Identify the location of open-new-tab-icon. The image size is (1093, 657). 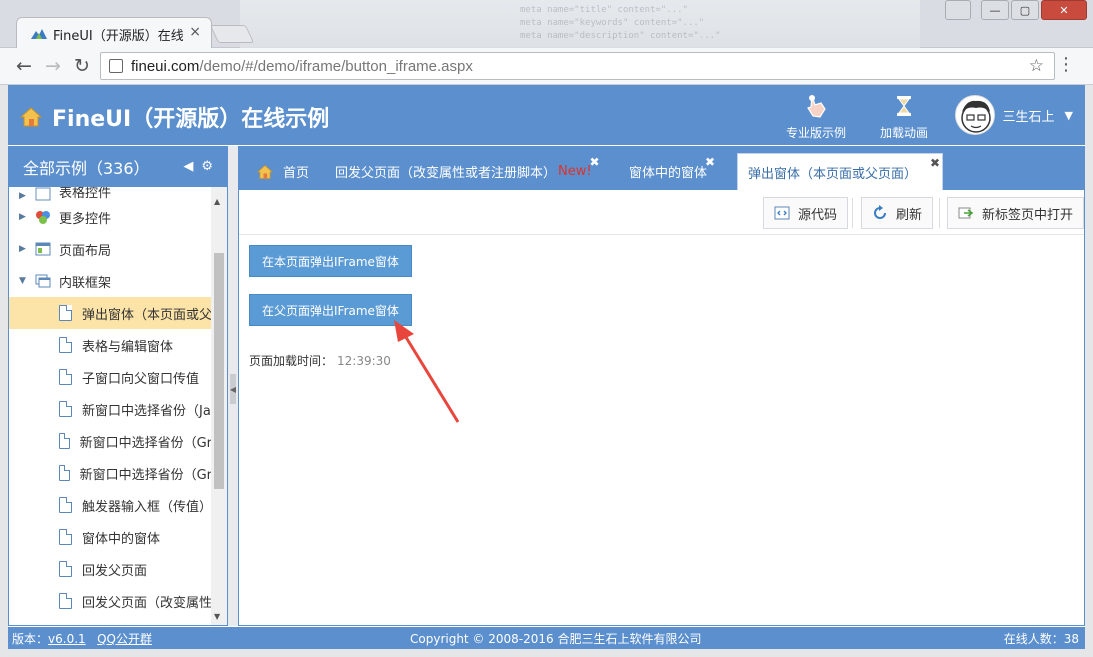
(966, 213).